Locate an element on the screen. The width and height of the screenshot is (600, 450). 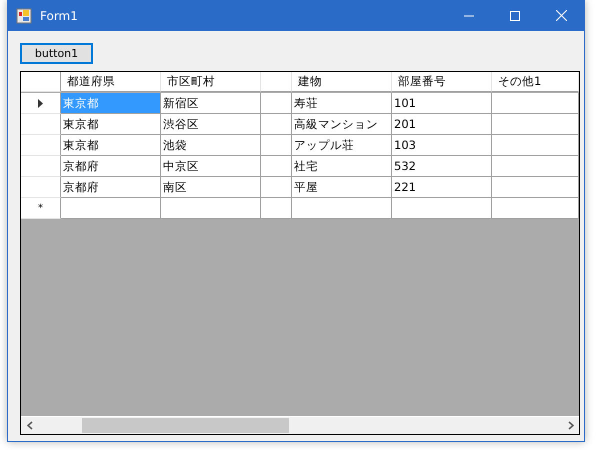
current-row-icon is located at coordinates (40, 103).